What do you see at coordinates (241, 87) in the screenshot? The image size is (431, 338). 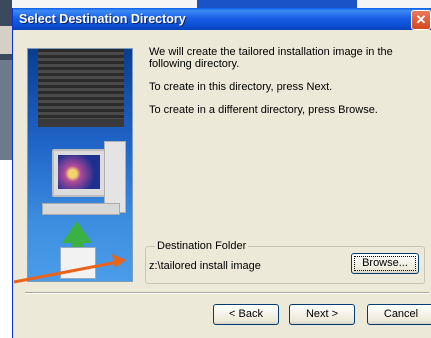 I see `message-line-2: To create in this directory, press Next.` at bounding box center [241, 87].